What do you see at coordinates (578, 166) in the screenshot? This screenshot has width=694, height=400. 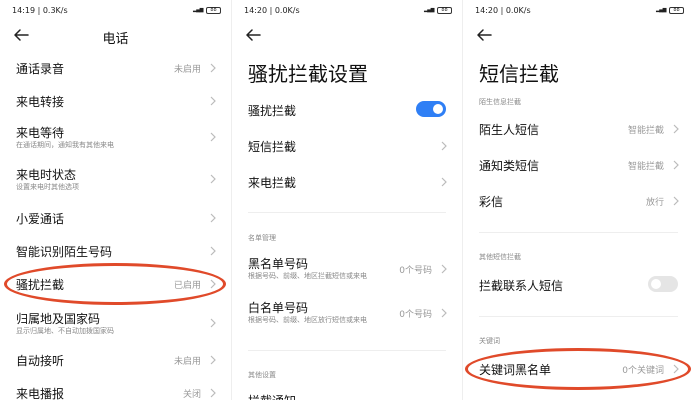 I see `settings-item-notification-sms: 通知类短信 智能拦截` at bounding box center [578, 166].